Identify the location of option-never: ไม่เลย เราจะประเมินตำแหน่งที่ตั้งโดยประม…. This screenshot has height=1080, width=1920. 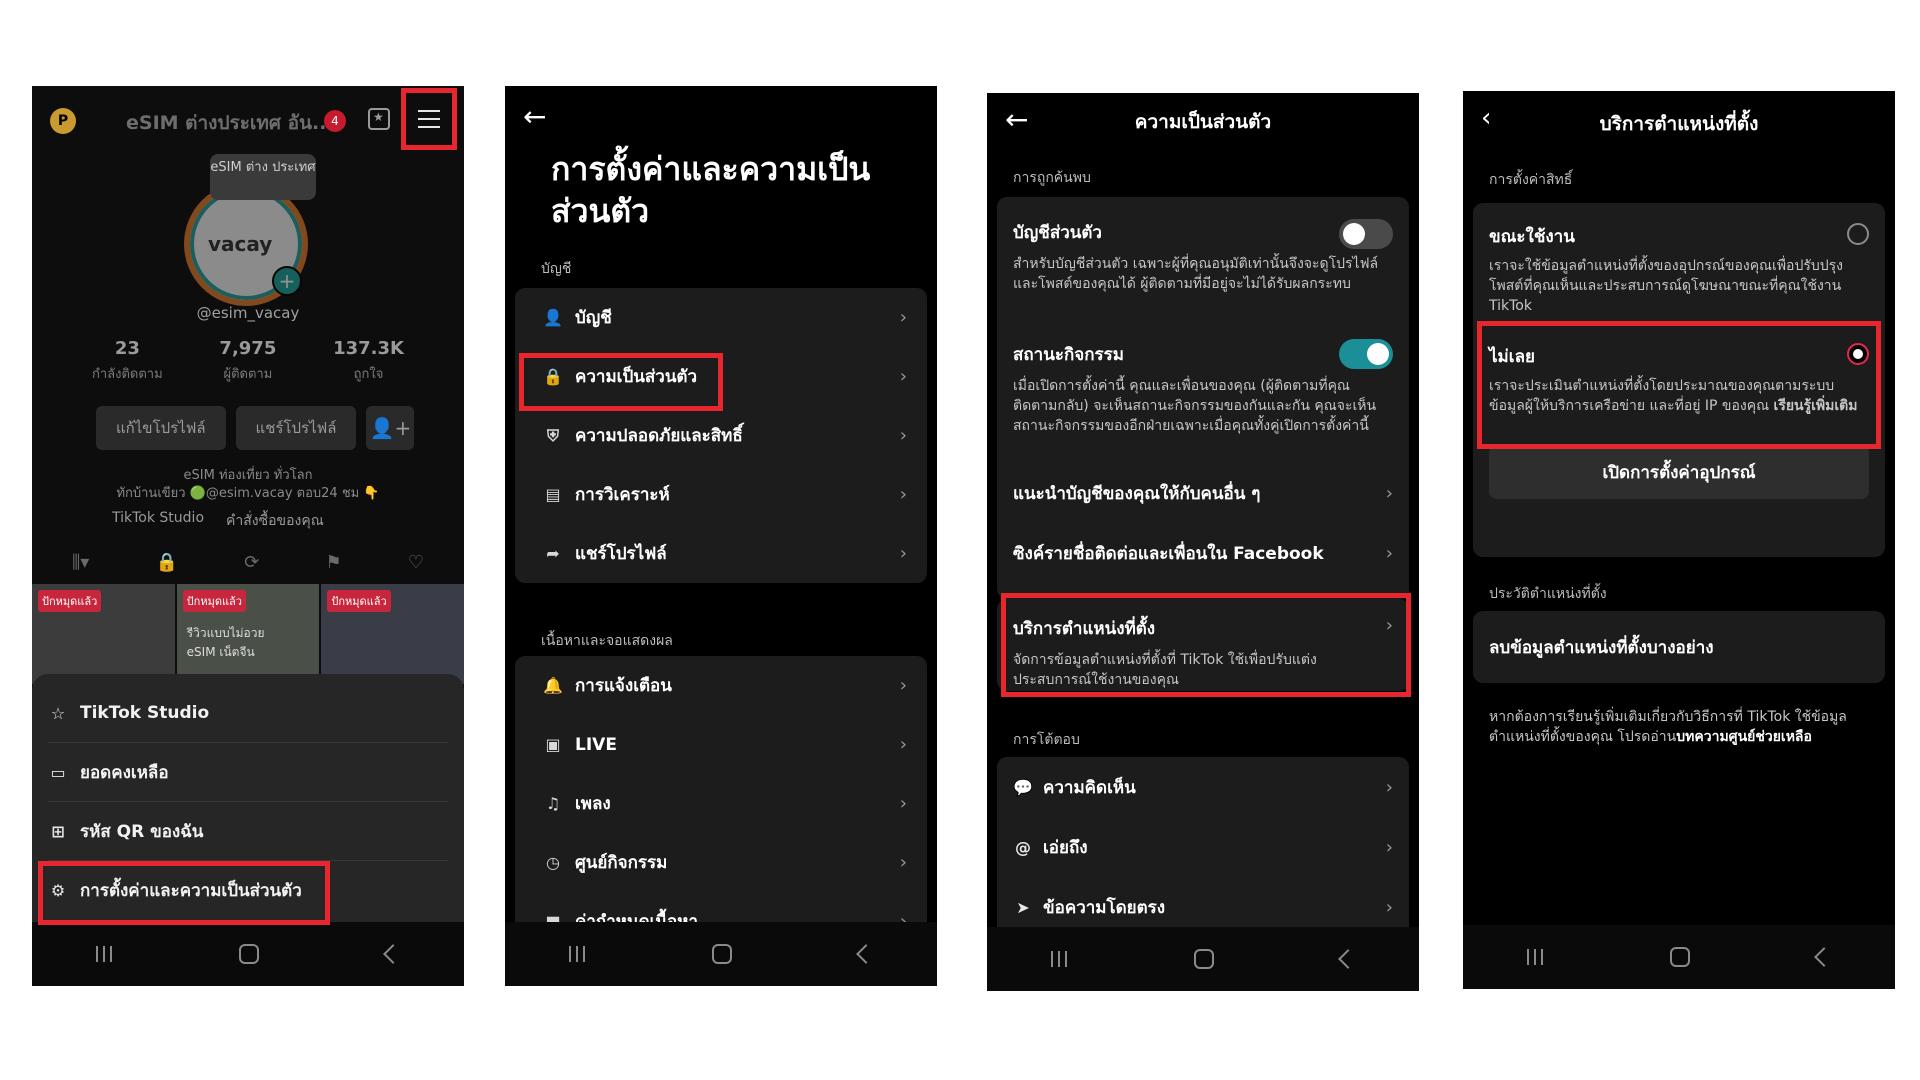
(1679, 383).